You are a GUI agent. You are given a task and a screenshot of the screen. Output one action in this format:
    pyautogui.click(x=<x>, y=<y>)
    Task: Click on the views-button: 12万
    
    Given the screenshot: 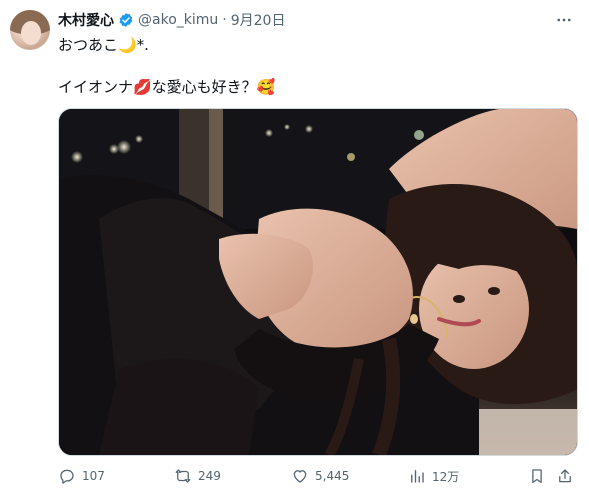 What is the action you would take?
    pyautogui.click(x=433, y=476)
    